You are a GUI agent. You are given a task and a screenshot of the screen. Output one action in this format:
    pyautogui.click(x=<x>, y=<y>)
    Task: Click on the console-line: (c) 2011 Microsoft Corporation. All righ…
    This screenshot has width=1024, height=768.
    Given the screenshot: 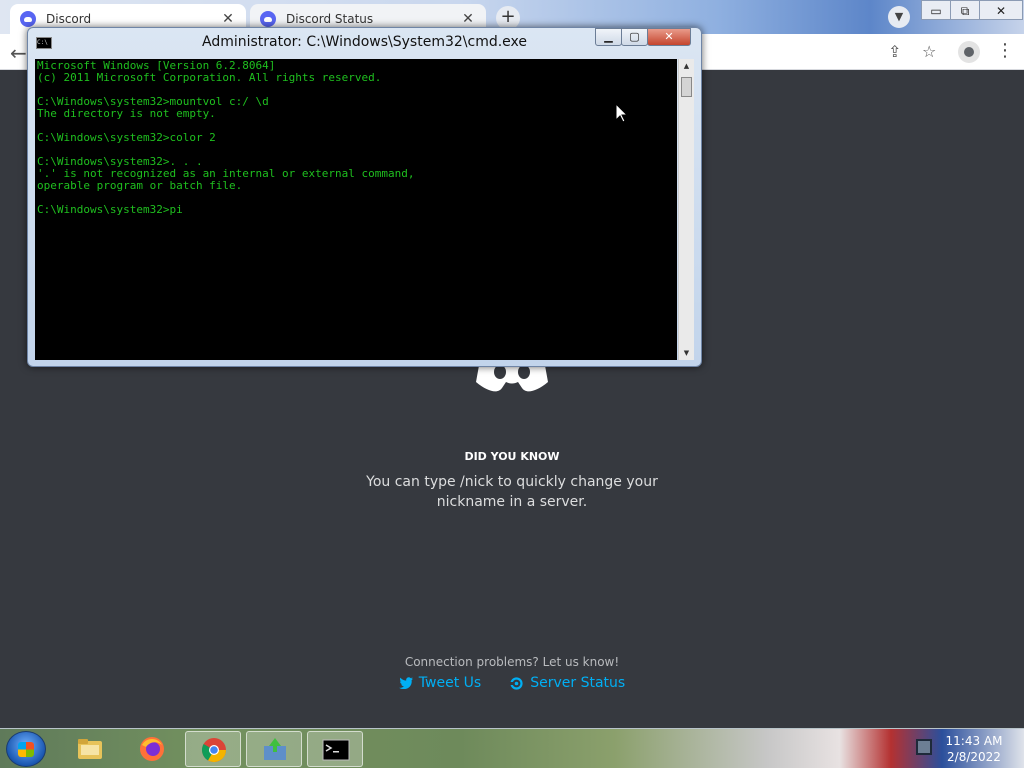 What is the action you would take?
    pyautogui.click(x=209, y=77)
    